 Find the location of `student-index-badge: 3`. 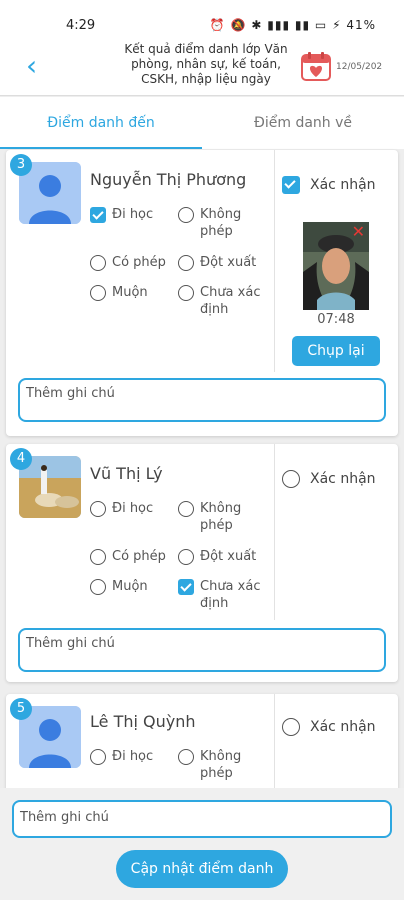

student-index-badge: 3 is located at coordinates (21, 165).